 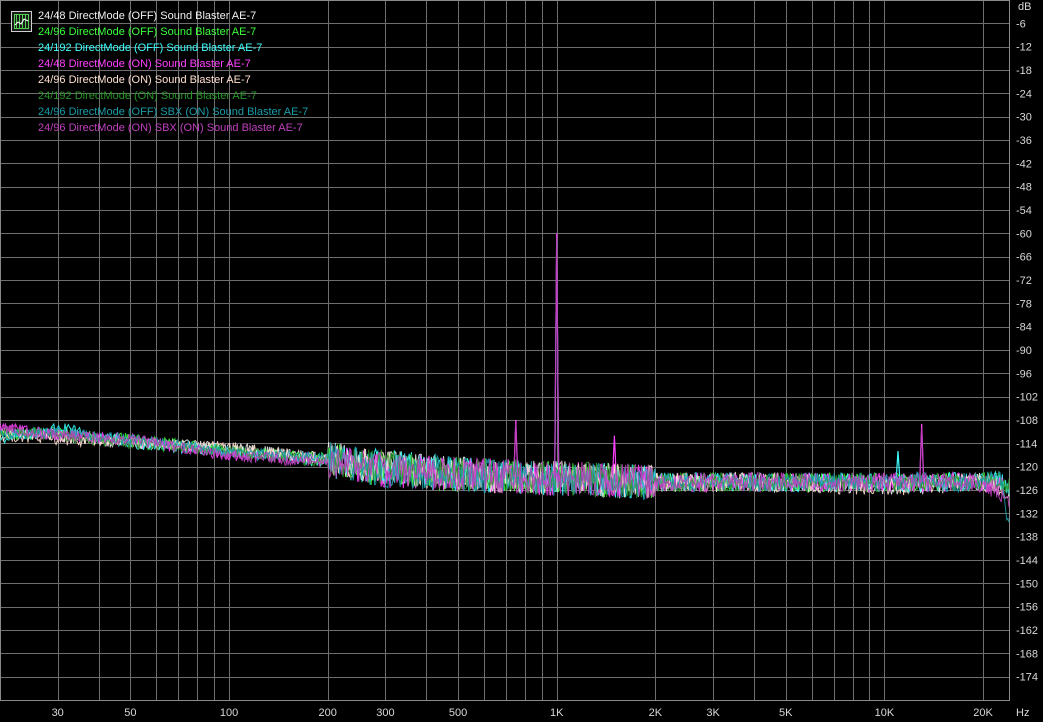 I want to click on y-tick-label: -114, so click(x=1026, y=444).